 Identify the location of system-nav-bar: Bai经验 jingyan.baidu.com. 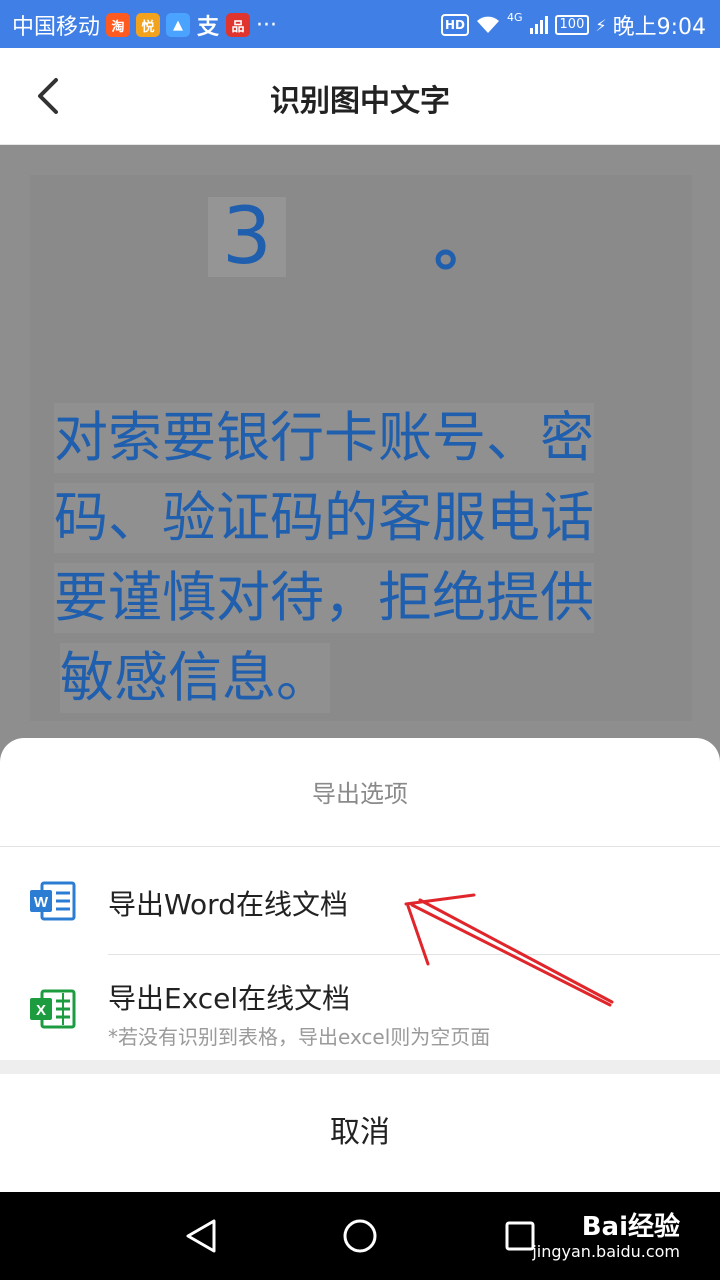
(360, 1236).